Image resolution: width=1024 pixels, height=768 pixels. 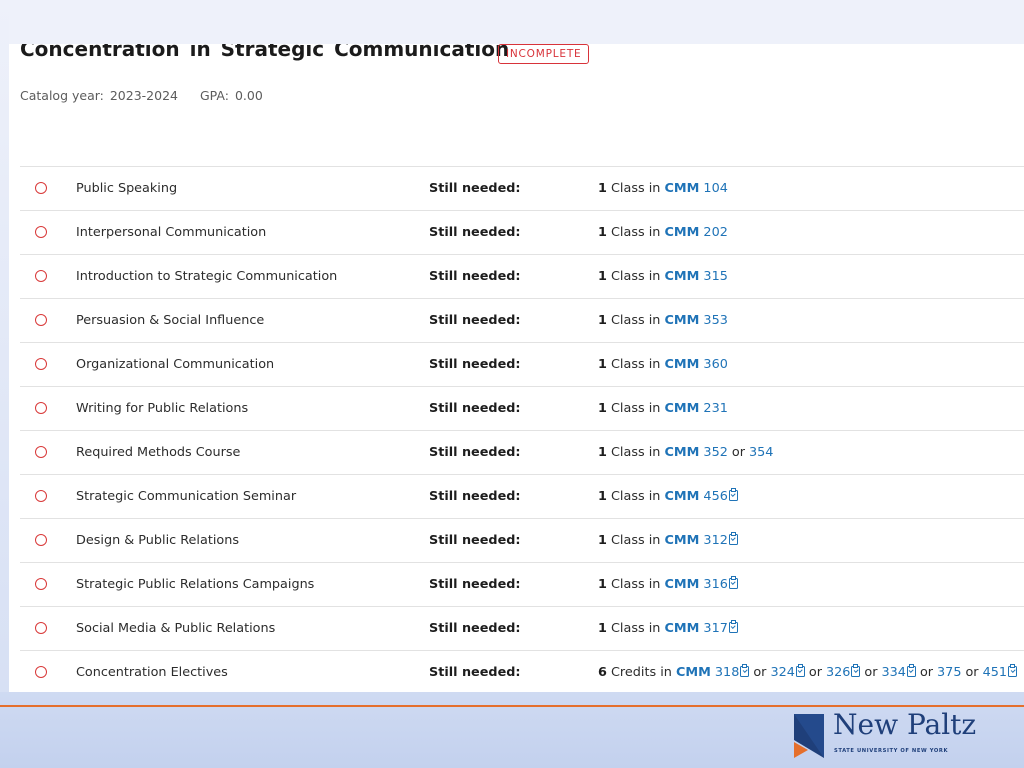 What do you see at coordinates (715, 364) in the screenshot?
I see `course-number-link: 360` at bounding box center [715, 364].